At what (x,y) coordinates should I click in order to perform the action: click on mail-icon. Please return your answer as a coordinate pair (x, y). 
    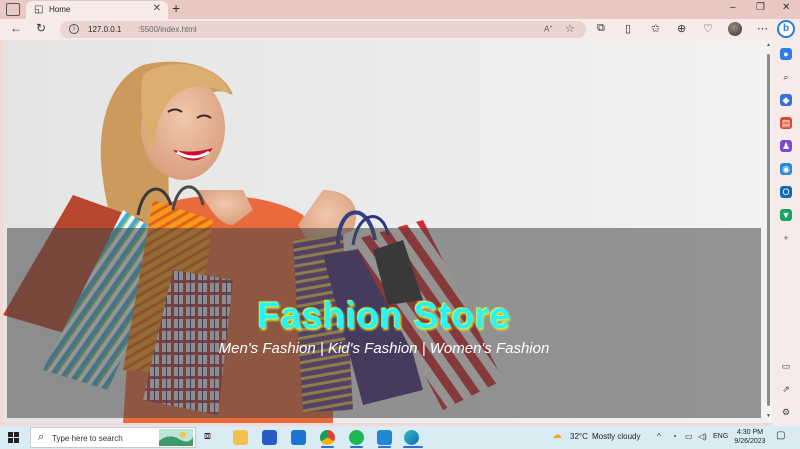
    Looking at the image, I should click on (298, 437).